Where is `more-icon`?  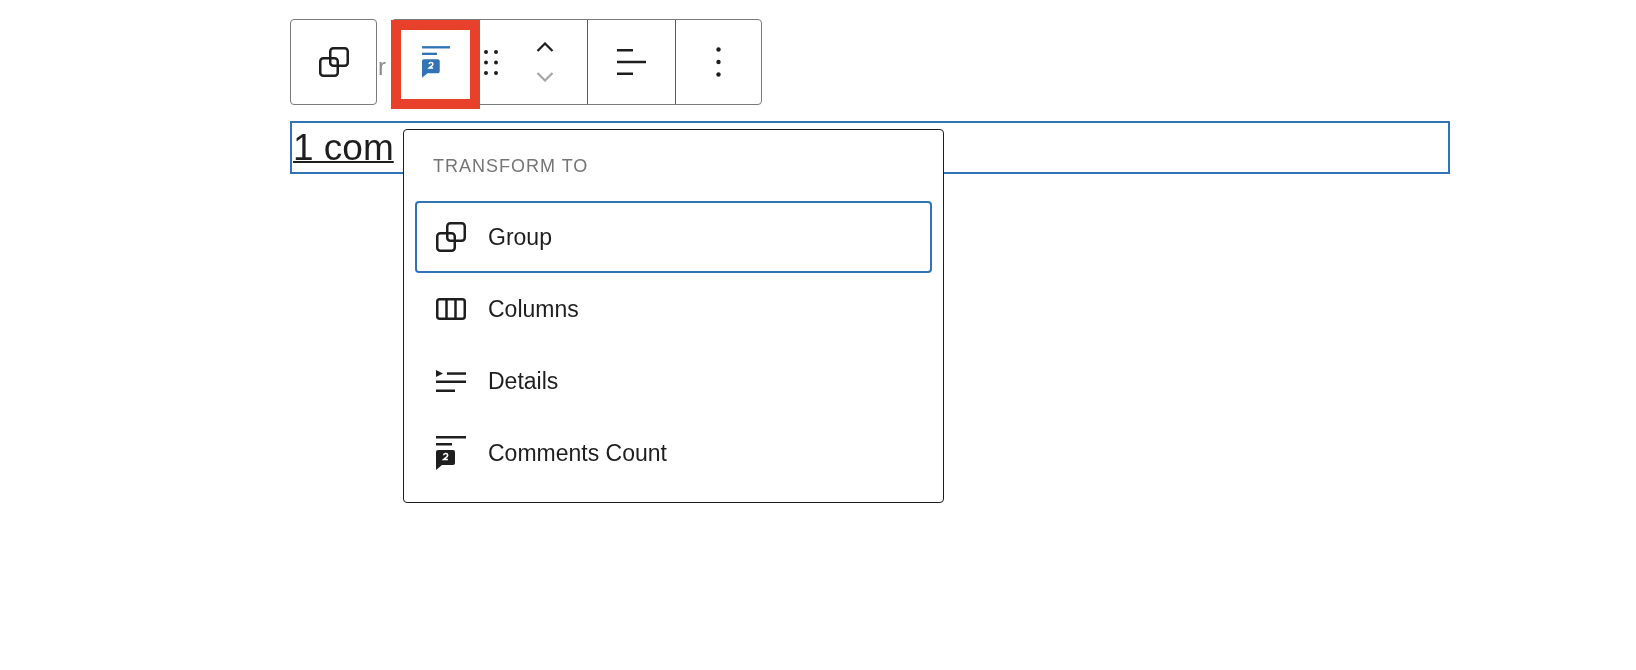
more-icon is located at coordinates (718, 62).